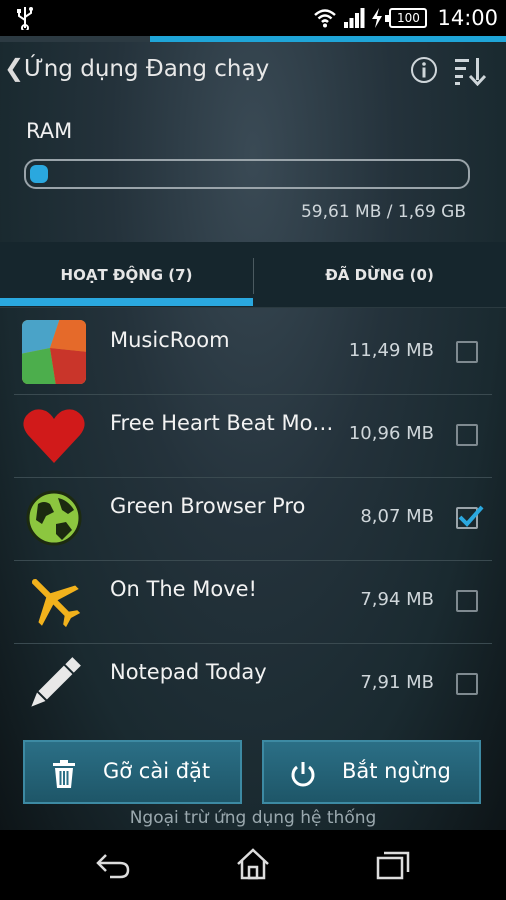 The width and height of the screenshot is (506, 900). I want to click on app-size: 7,91 MB, so click(397, 682).